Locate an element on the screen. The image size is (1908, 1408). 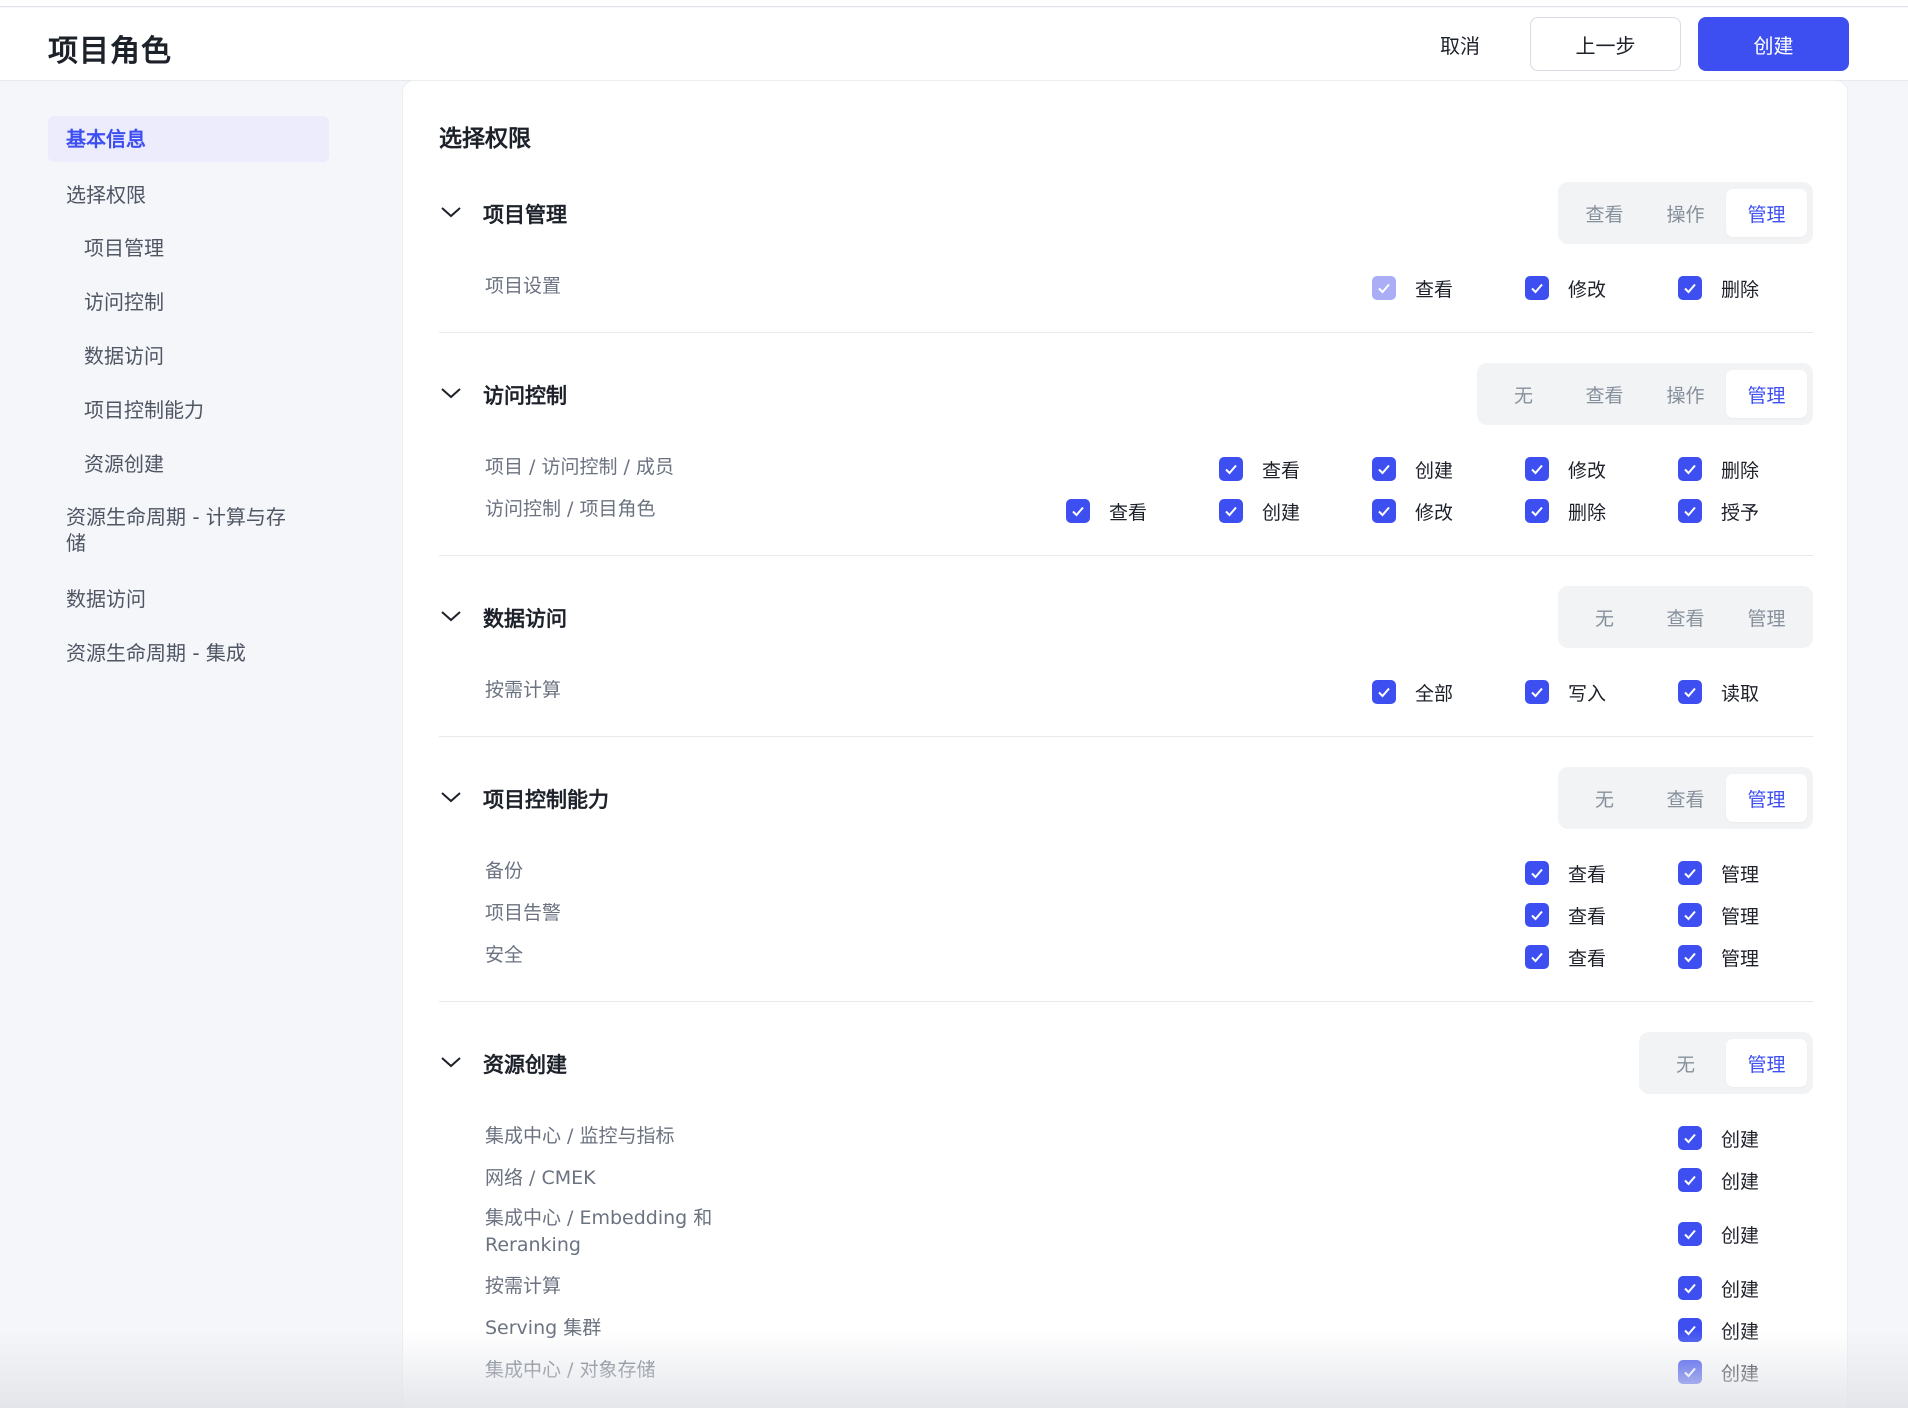
row-label: 按需计算 is located at coordinates (523, 690).